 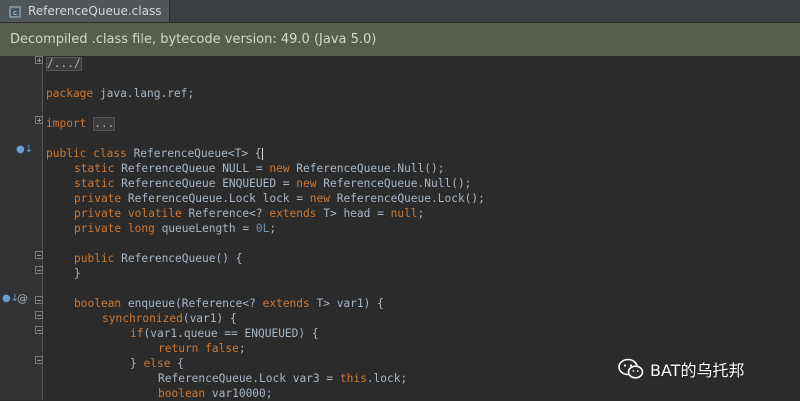 I want to click on code-line-field-queuelength: private long queueLength = 0L;, so click(x=175, y=228).